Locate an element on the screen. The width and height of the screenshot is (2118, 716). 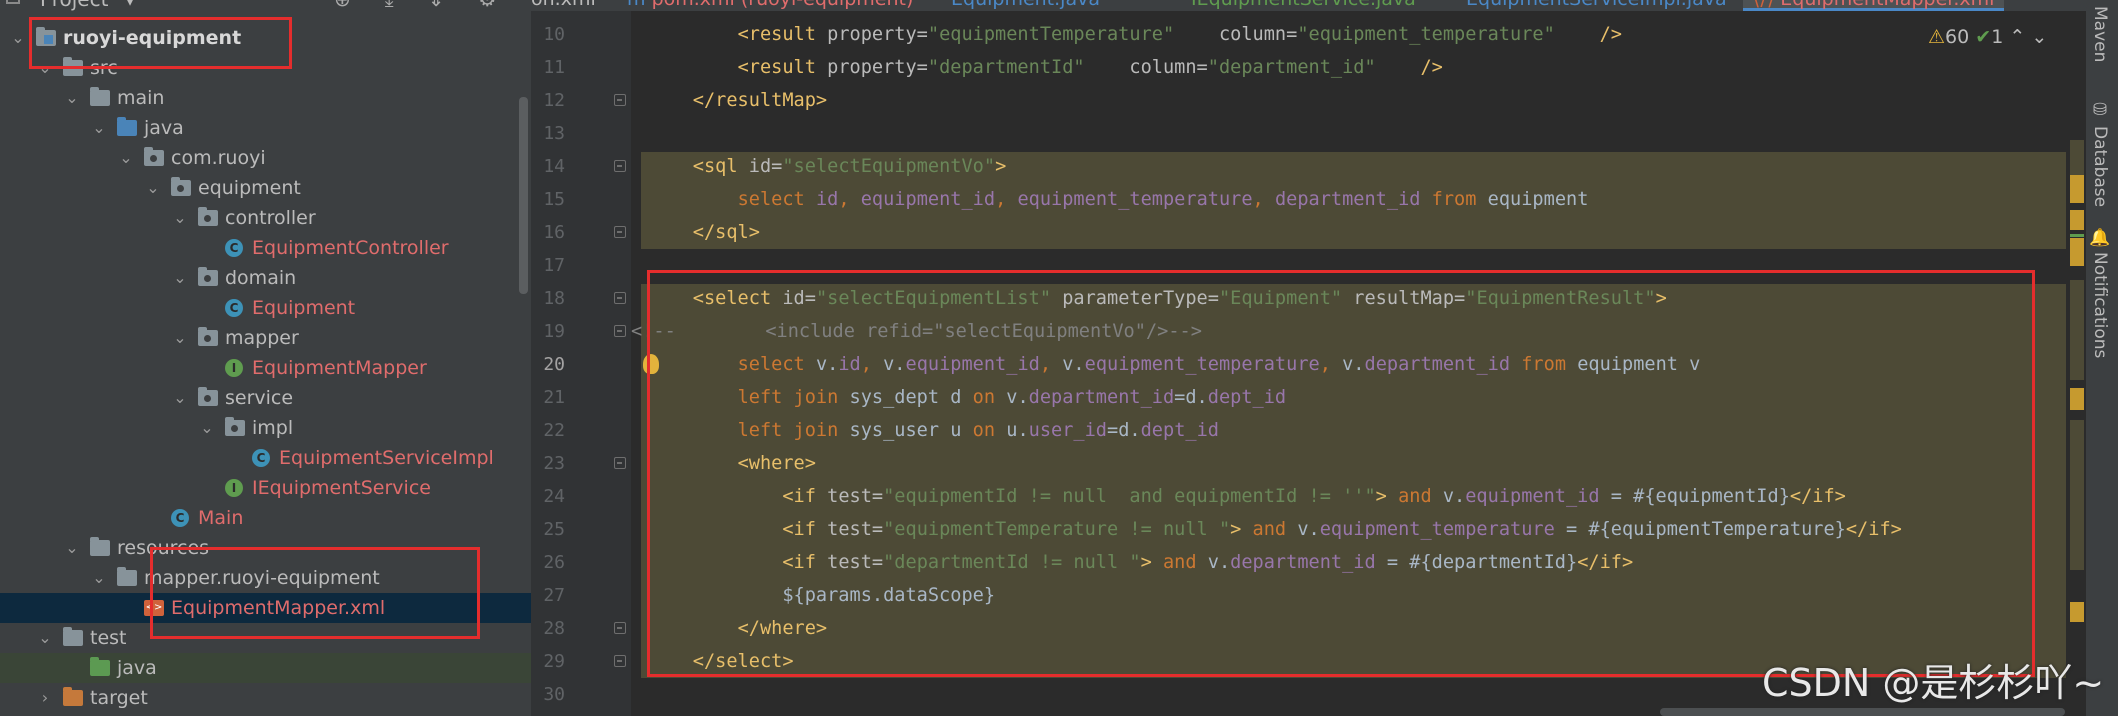
tree-item: C Main is located at coordinates (265, 518).